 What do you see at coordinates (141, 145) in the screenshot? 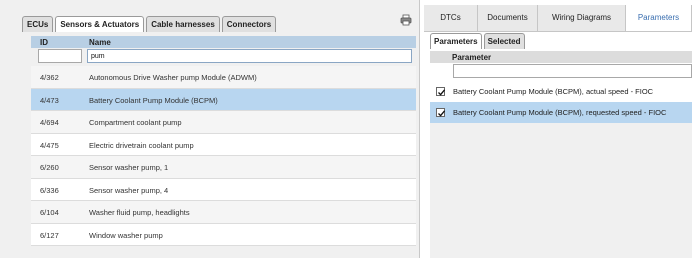
I see `row-name: Electric drivetrain coolant pump` at bounding box center [141, 145].